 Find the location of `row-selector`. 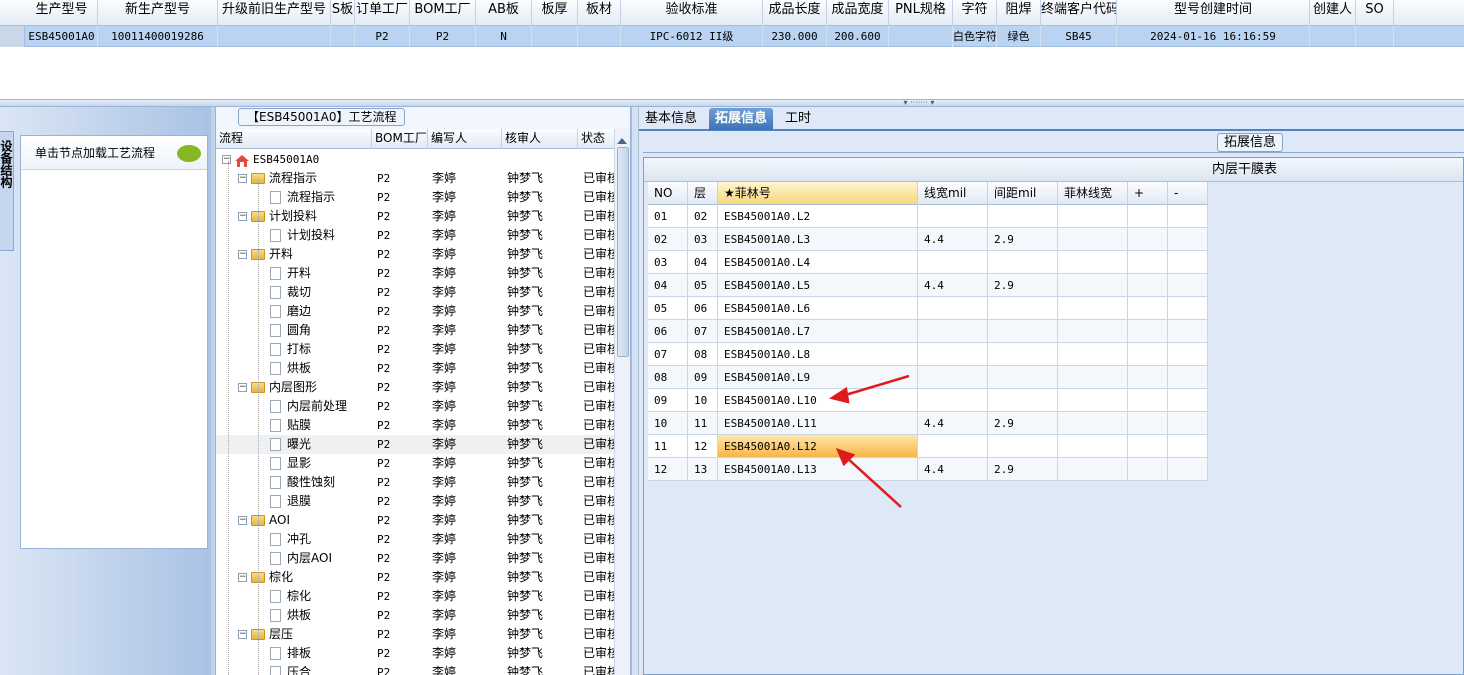

row-selector is located at coordinates (12, 36).